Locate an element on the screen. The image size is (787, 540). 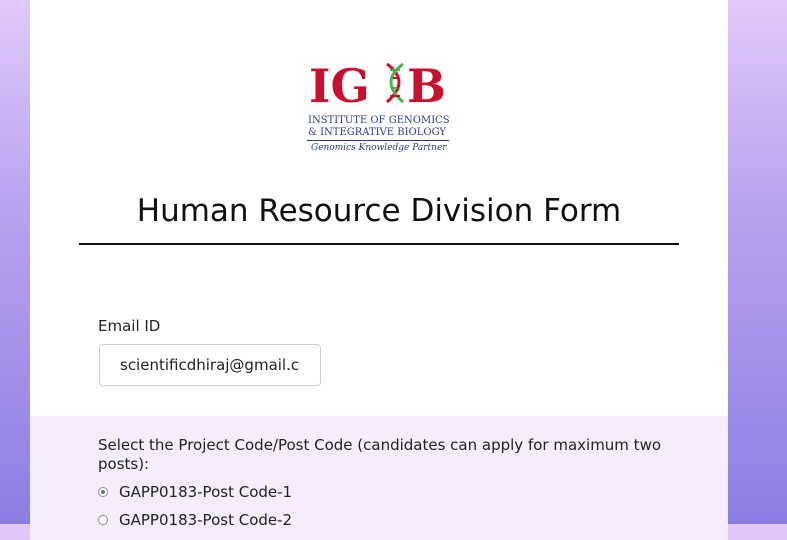
radio-selected-icon is located at coordinates (103, 492).